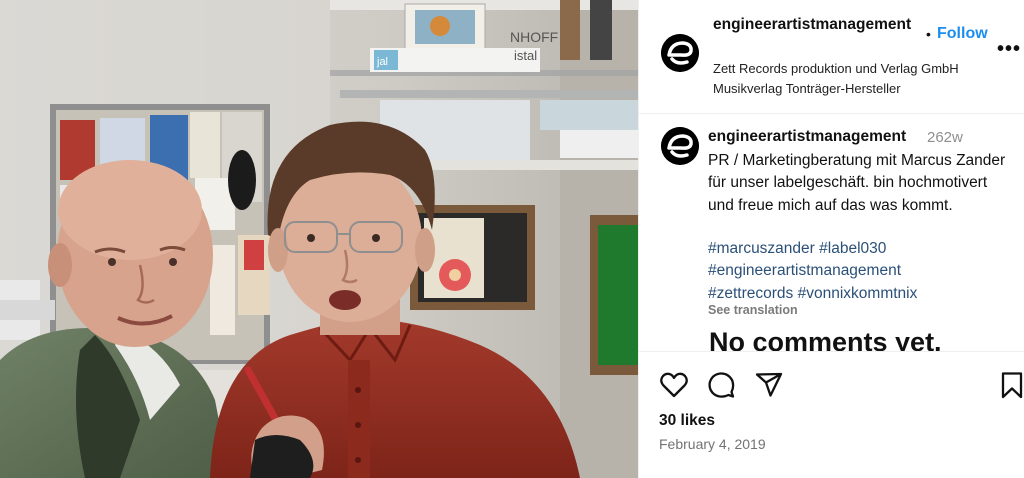 This screenshot has height=478, width=1024. I want to click on caption-avatar, so click(680, 146).